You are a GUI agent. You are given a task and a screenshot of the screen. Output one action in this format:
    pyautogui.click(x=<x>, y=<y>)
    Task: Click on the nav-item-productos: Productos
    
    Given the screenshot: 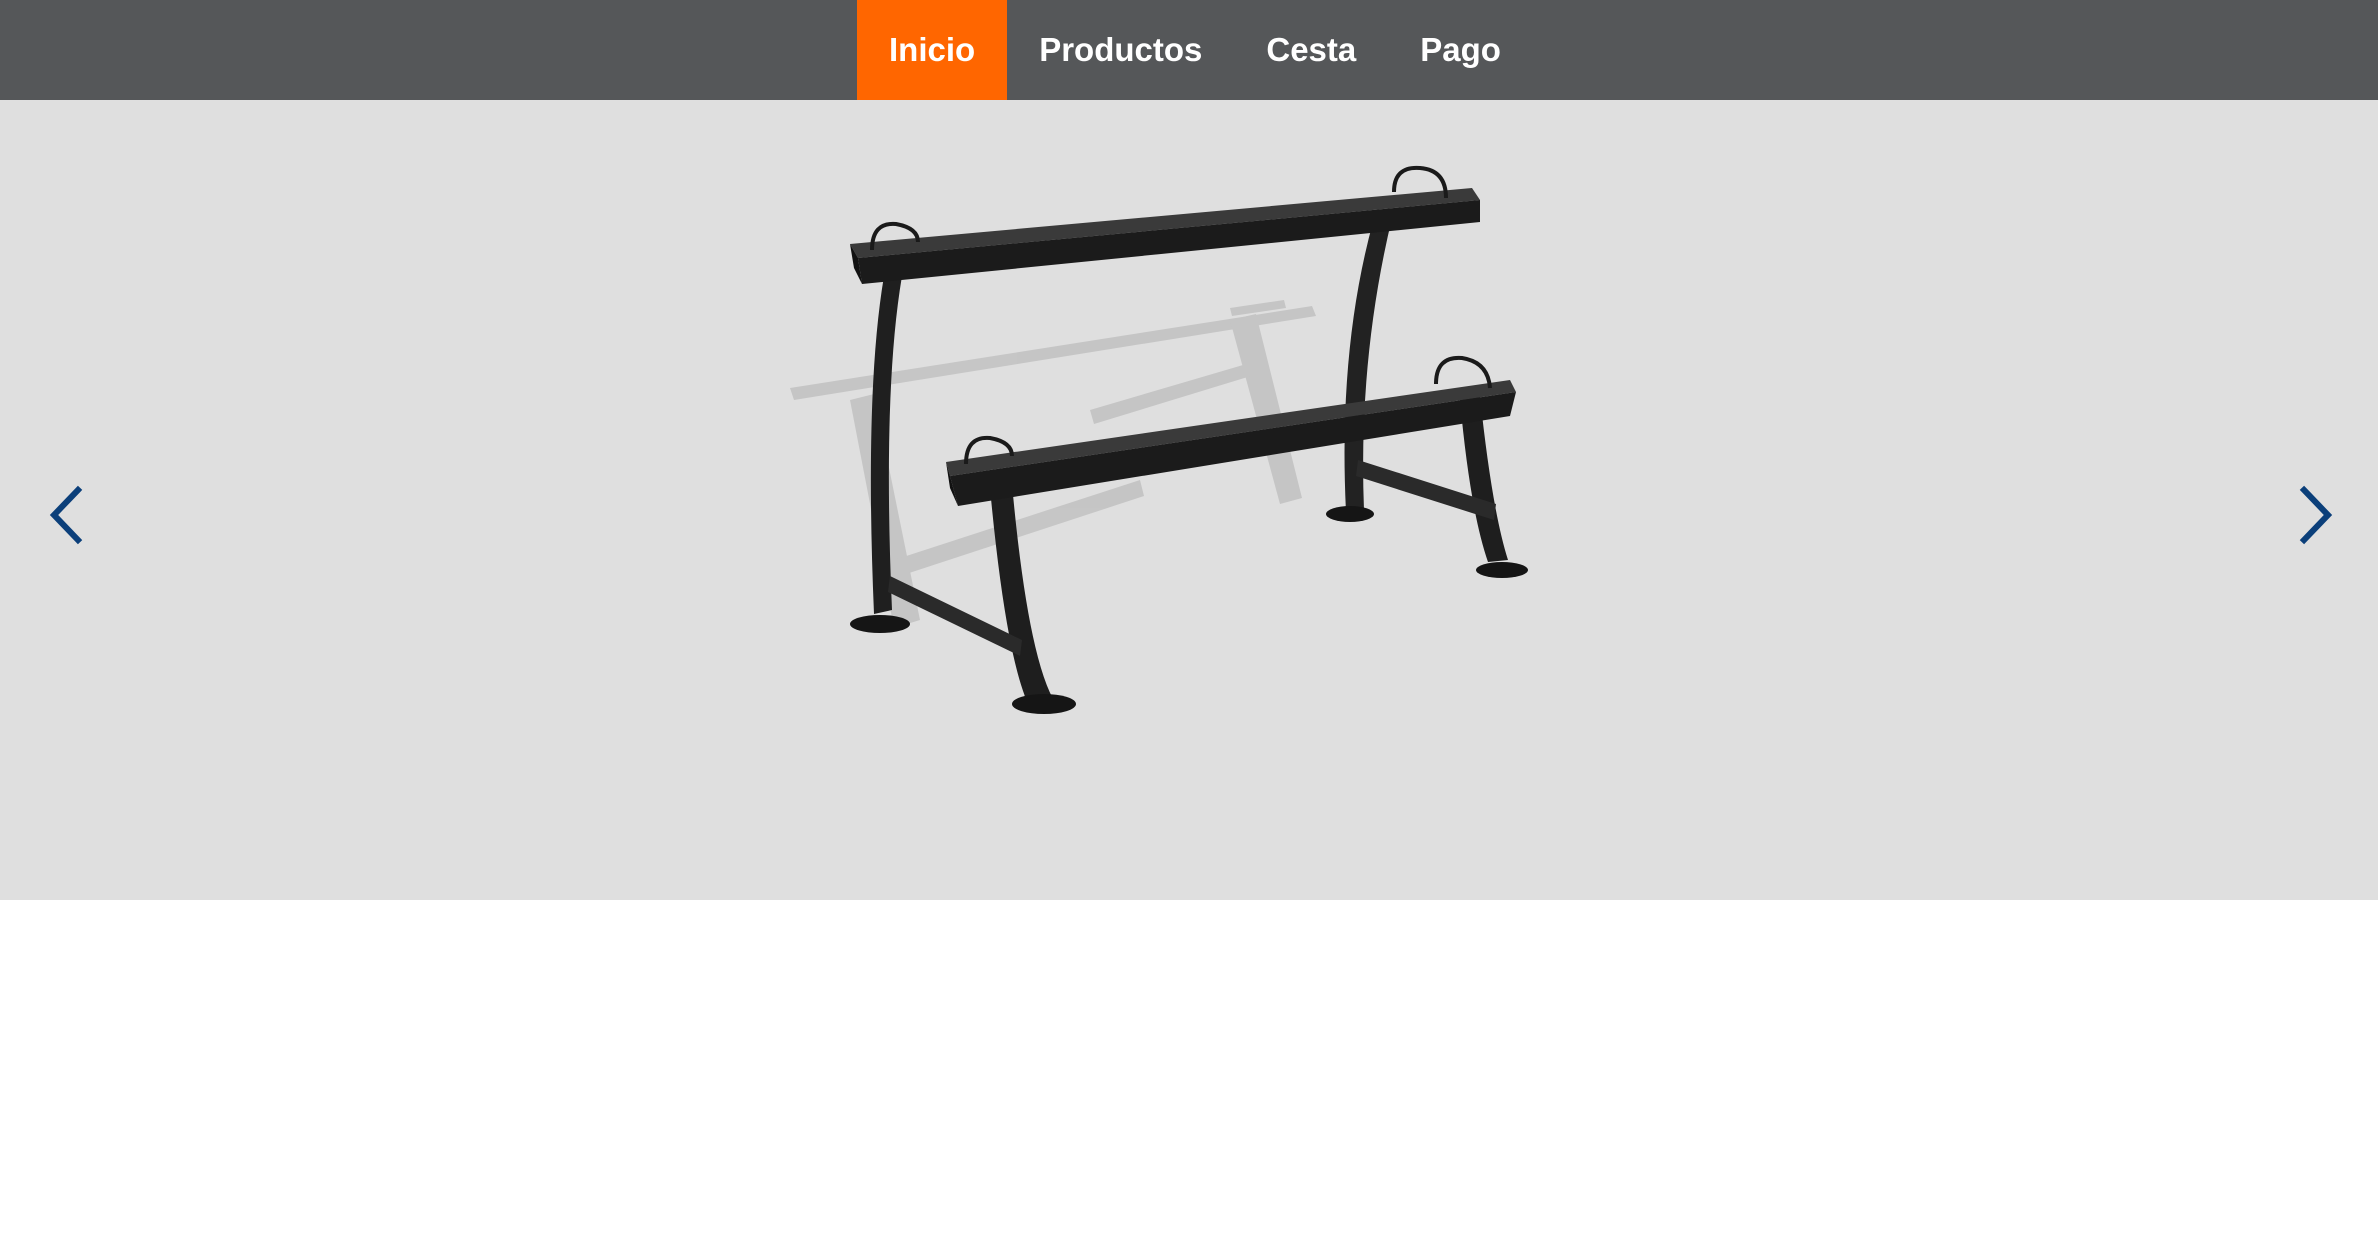 What is the action you would take?
    pyautogui.click(x=1120, y=50)
    